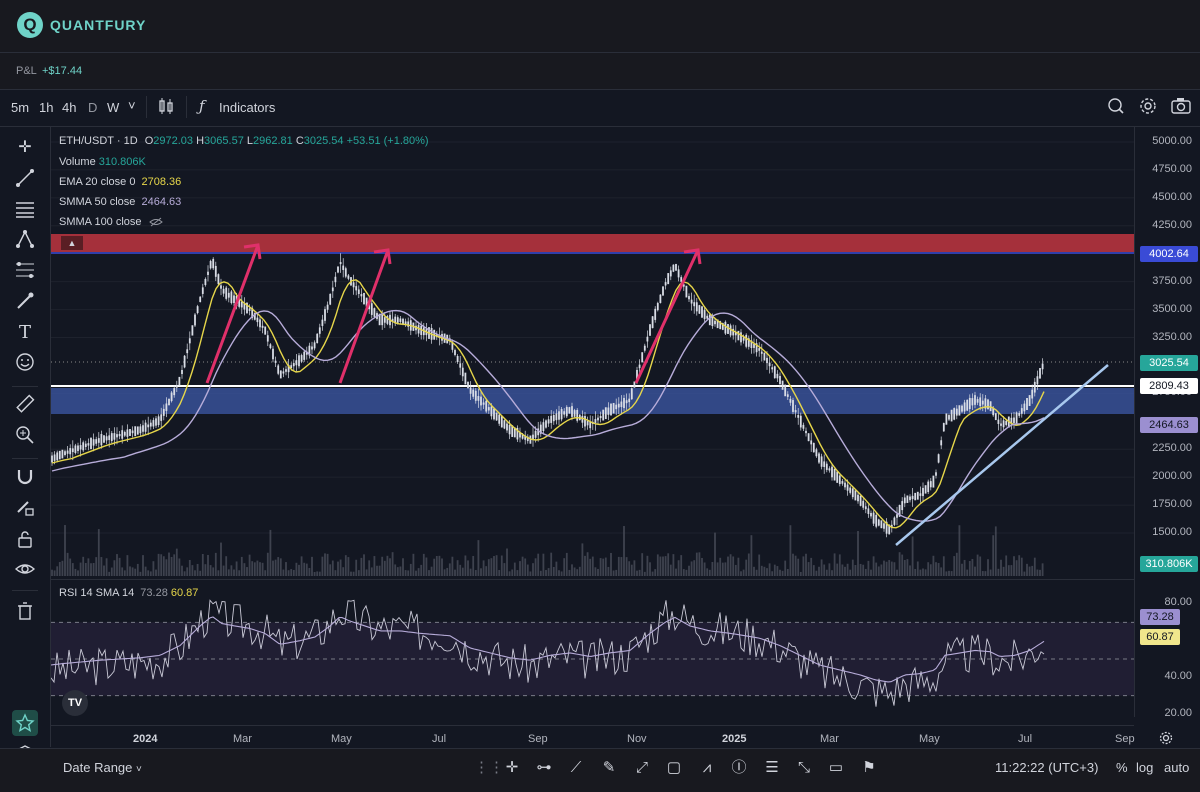  I want to click on timeframe-5m: 5m, so click(20, 107).